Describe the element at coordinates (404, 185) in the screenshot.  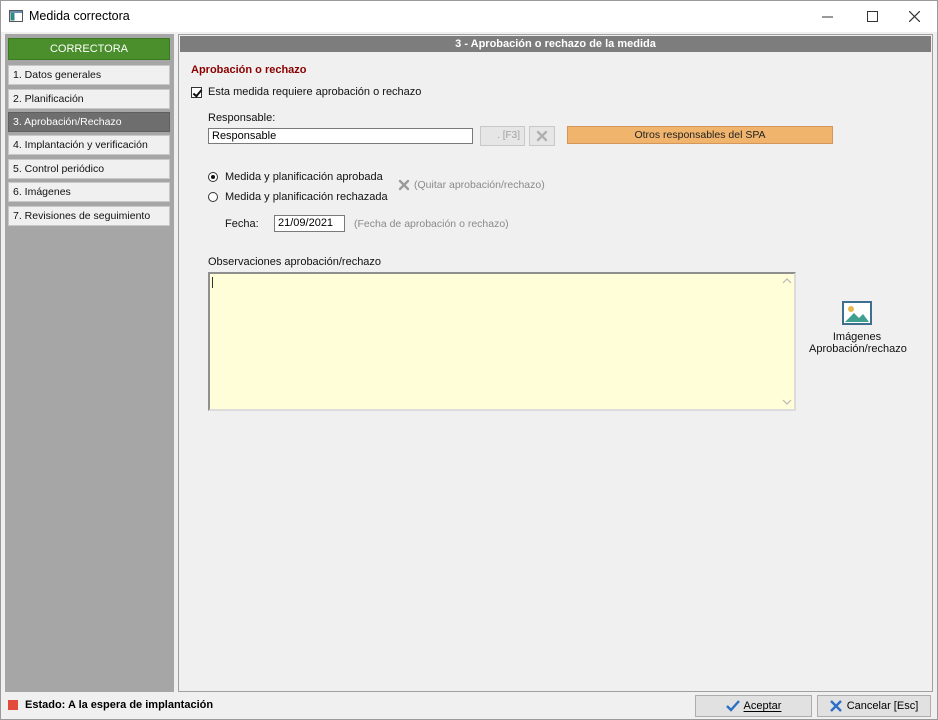
I see `remove-icon` at that location.